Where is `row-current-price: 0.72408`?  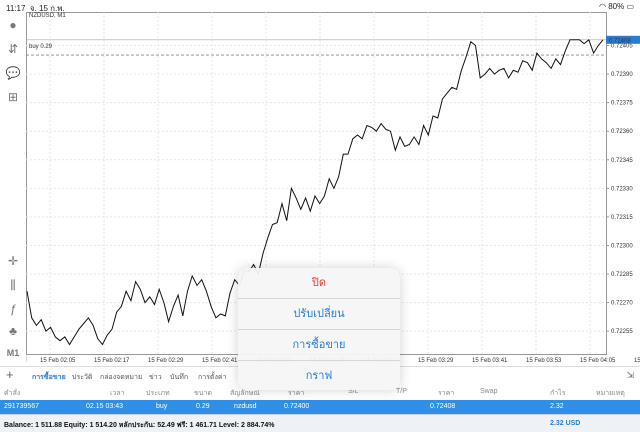
row-current-price: 0.72408 is located at coordinates (443, 406).